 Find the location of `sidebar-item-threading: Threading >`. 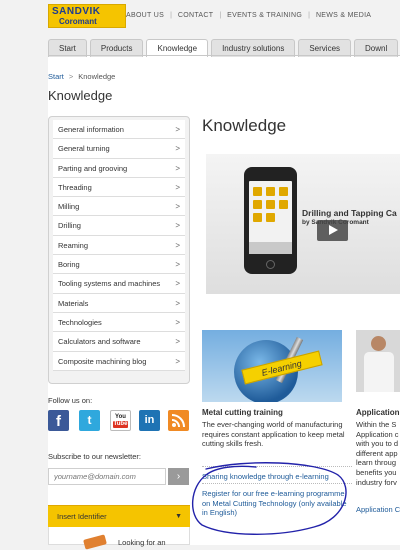

sidebar-item-threading: Threading > is located at coordinates (119, 187).